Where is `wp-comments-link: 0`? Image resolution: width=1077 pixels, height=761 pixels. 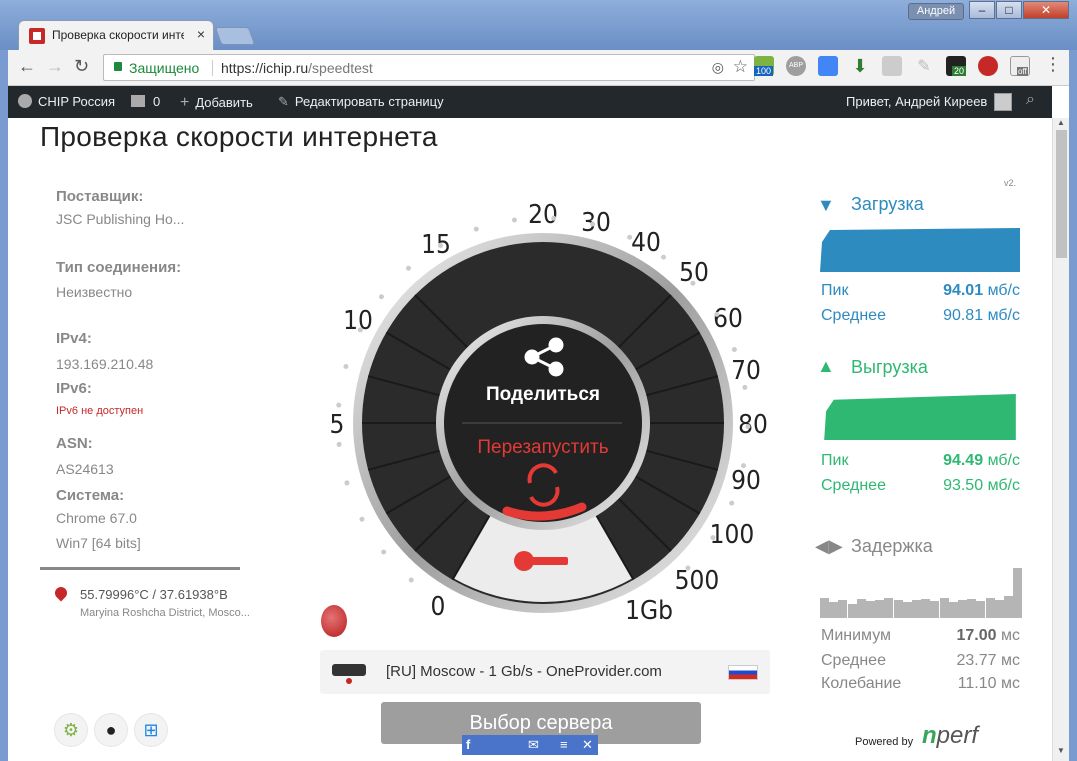 wp-comments-link: 0 is located at coordinates (145, 101).